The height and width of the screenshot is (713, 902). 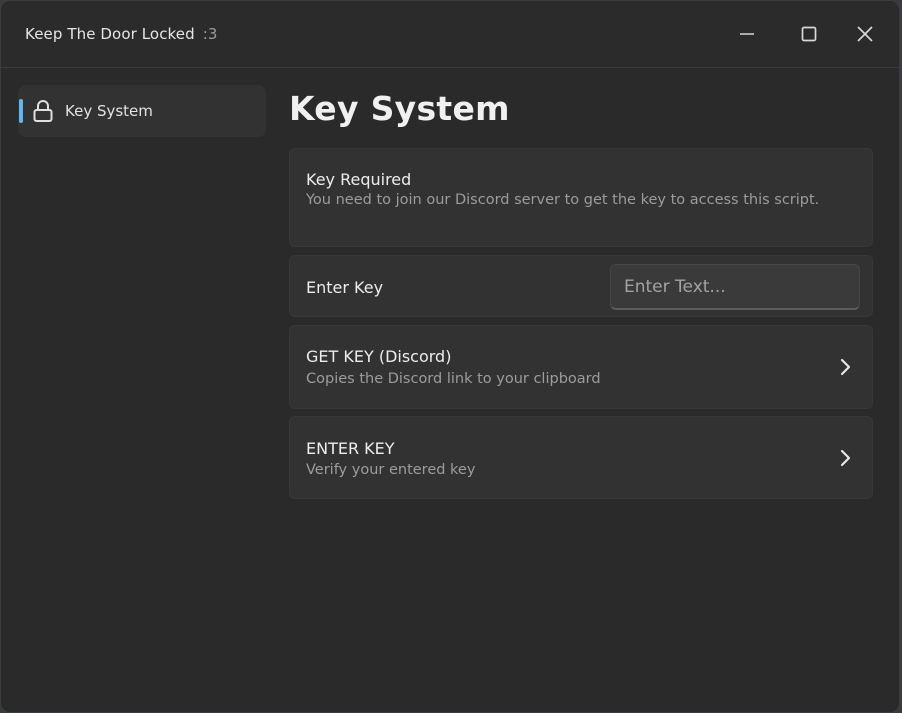 I want to click on minimize-icon, so click(x=747, y=34).